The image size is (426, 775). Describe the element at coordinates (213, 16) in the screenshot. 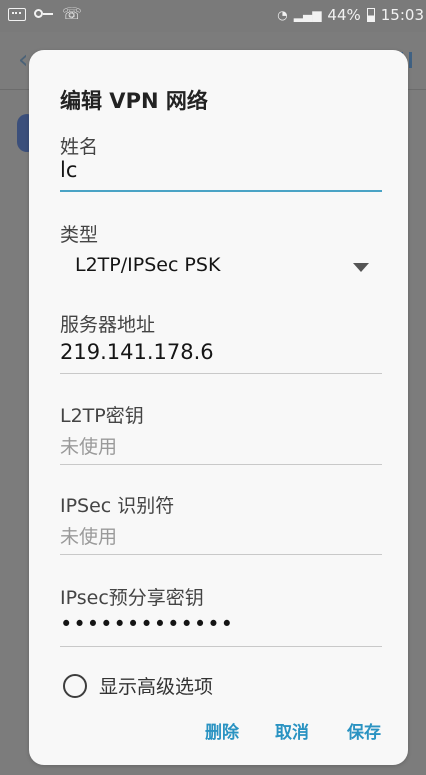

I see `status-bar: ☏ ◔ ▂▄▆ 44% 15:03` at that location.